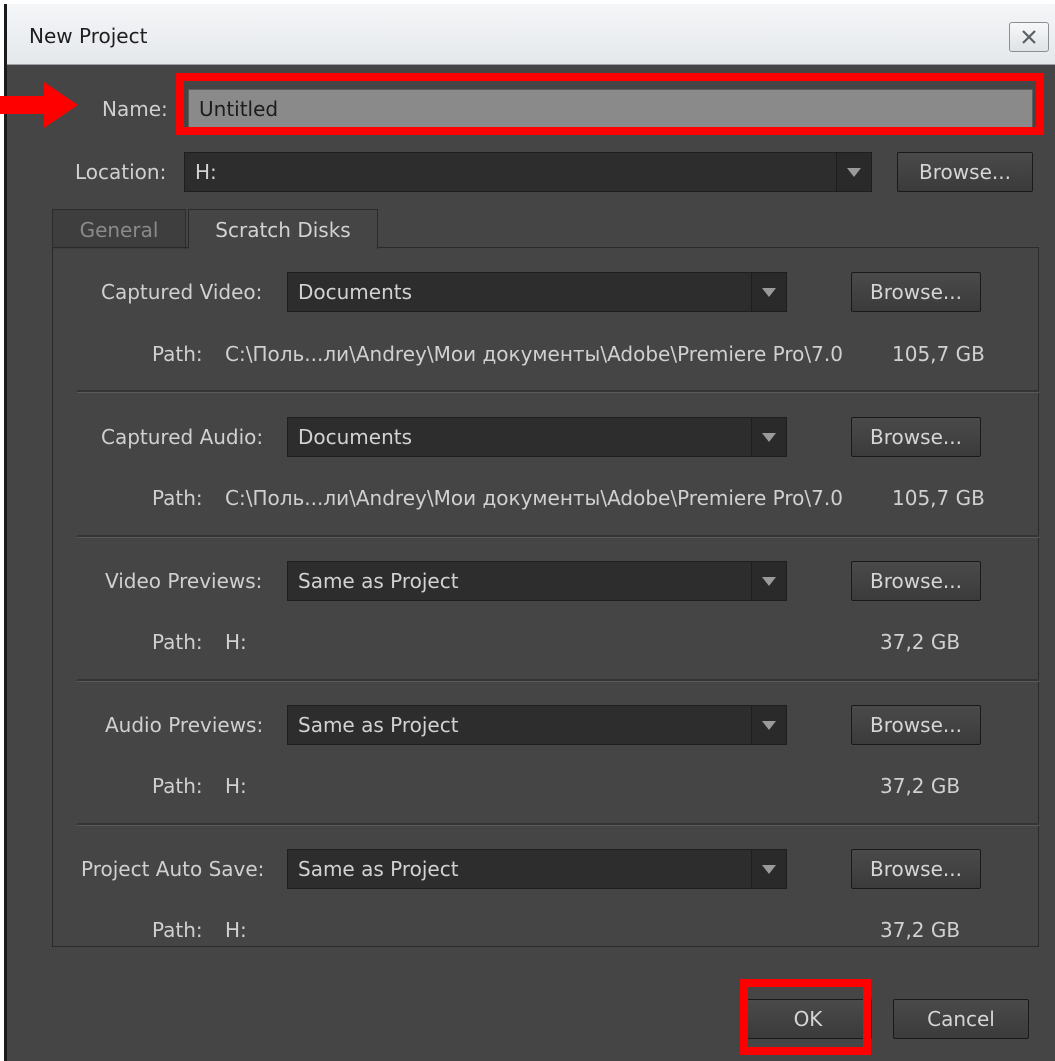 The width and height of the screenshot is (1055, 1061). What do you see at coordinates (531, 34) in the screenshot?
I see `title-bar: New Project` at bounding box center [531, 34].